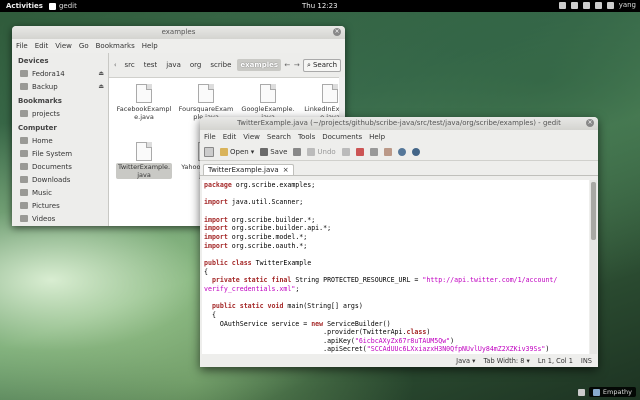 The height and width of the screenshot is (400, 640). What do you see at coordinates (322, 65) in the screenshot?
I see `search-button: ⌕ Search` at bounding box center [322, 65].